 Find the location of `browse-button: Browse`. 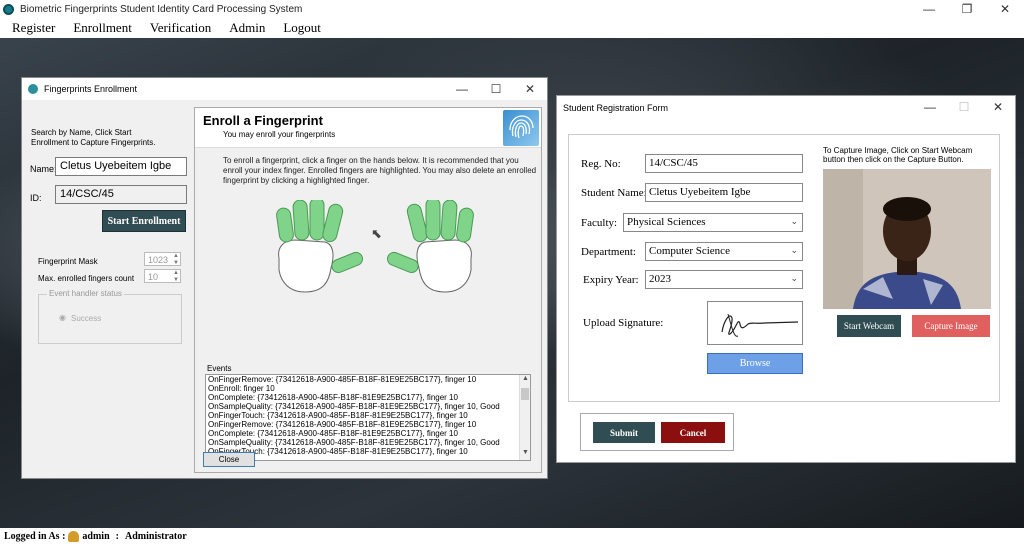

browse-button: Browse is located at coordinates (755, 363).